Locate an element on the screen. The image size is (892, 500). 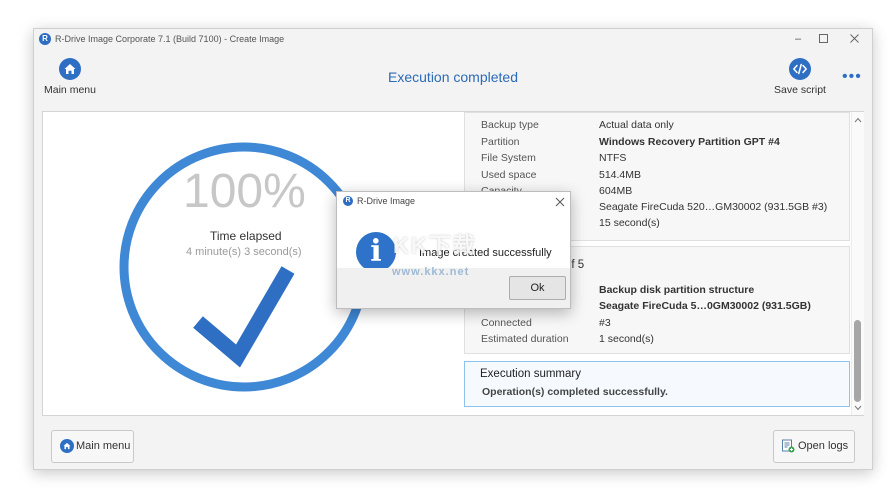
clipped-row is located at coordinates (657, 112).